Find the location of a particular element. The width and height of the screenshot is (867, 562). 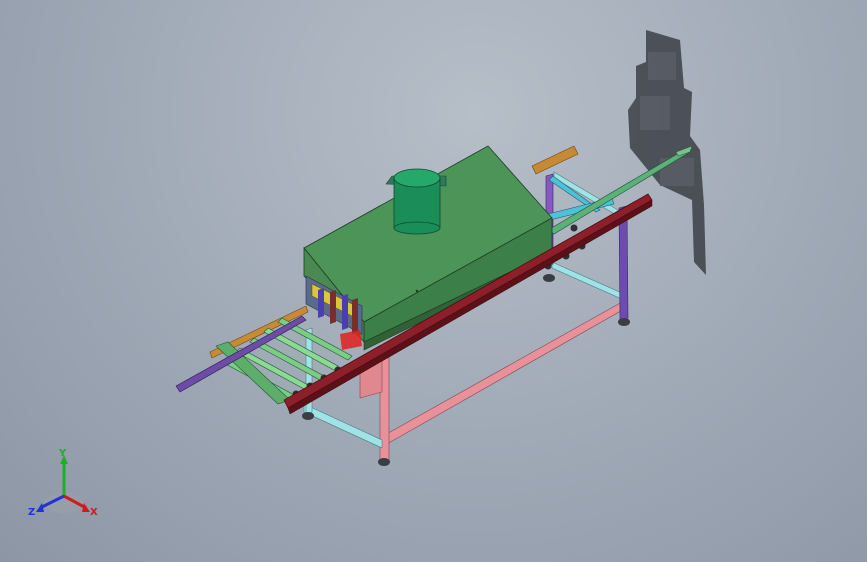

model-shadow is located at coordinates (667, 152).